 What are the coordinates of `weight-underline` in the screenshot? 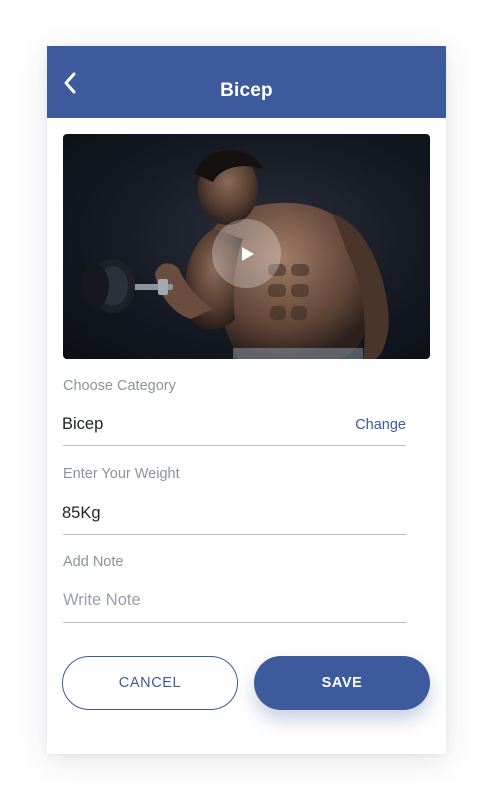 It's located at (234, 534).